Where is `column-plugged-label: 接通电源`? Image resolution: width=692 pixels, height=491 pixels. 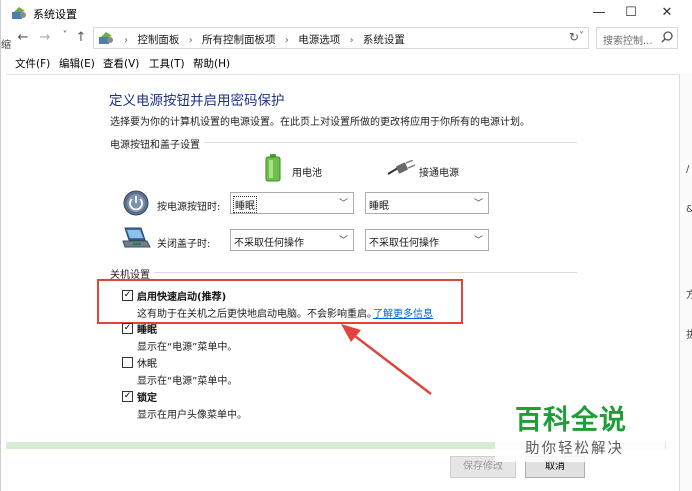 column-plugged-label: 接通电源 is located at coordinates (439, 173).